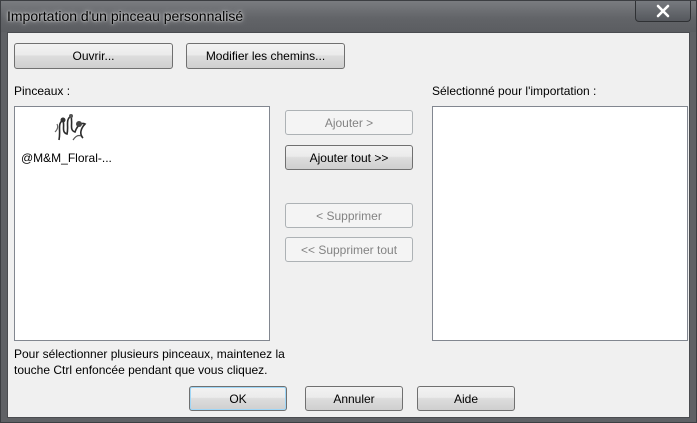 The image size is (697, 423). What do you see at coordinates (349, 249) in the screenshot?
I see `remove-all-button: << Supprimer tout` at bounding box center [349, 249].